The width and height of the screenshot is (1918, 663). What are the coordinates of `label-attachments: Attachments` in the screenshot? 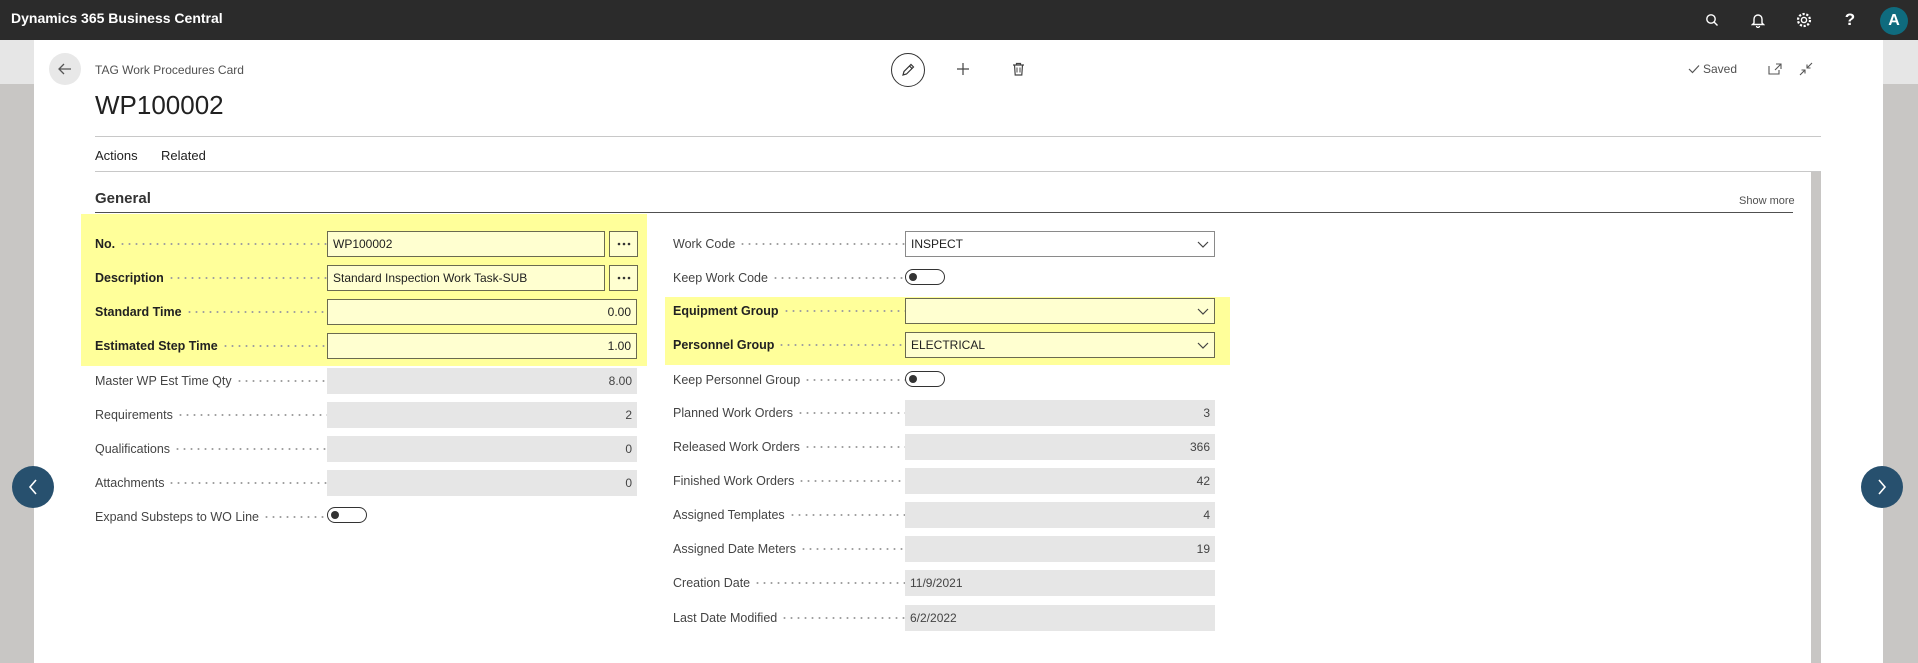 It's located at (211, 483).